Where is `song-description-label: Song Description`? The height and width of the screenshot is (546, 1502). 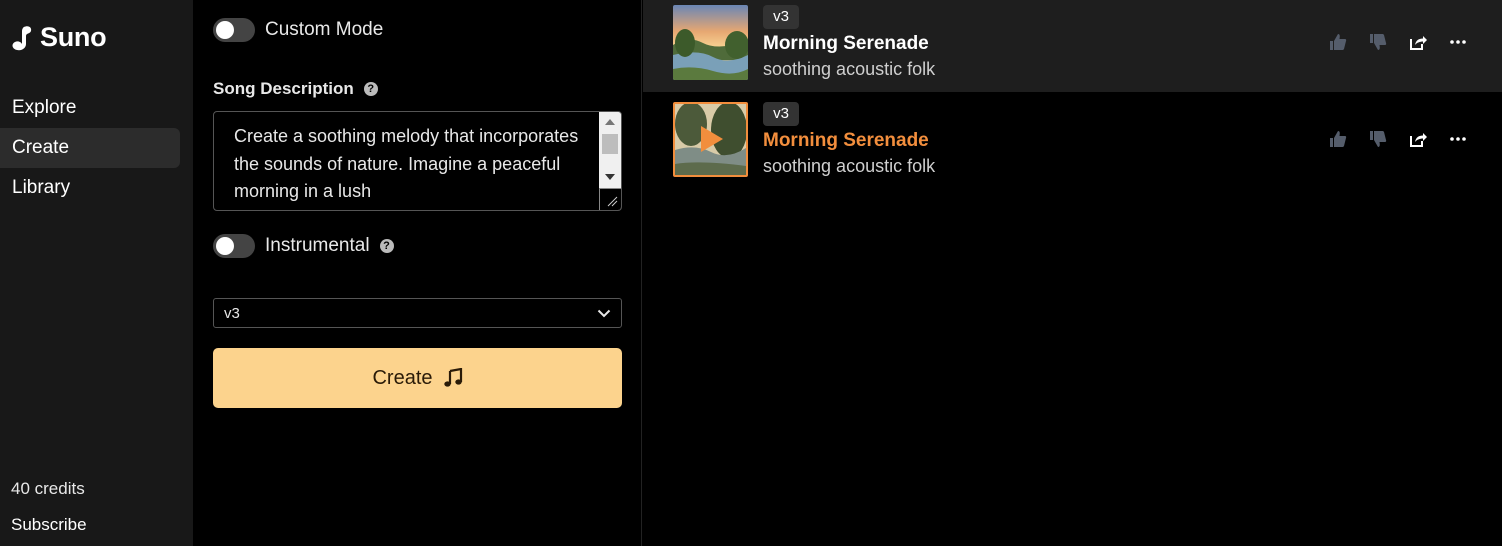 song-description-label: Song Description is located at coordinates (283, 88).